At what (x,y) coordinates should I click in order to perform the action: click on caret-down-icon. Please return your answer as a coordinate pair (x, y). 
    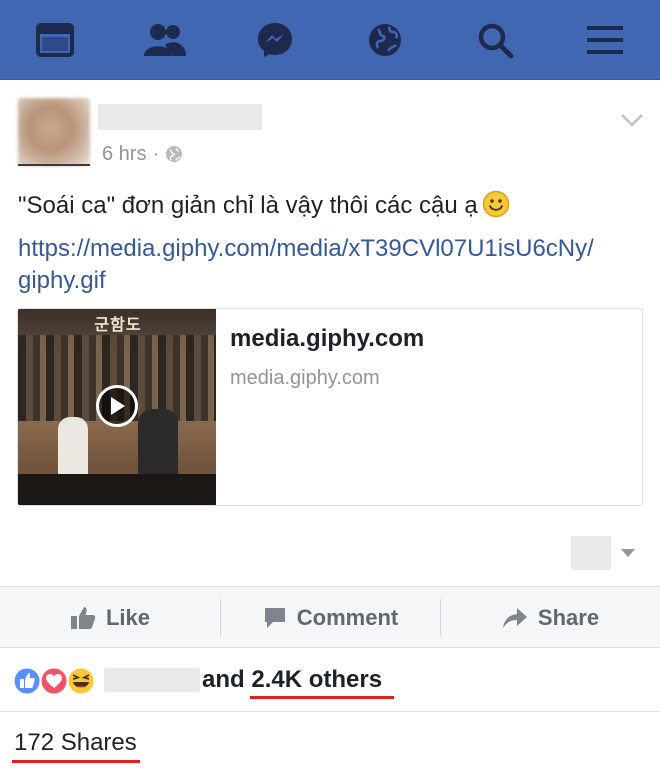
    Looking at the image, I should click on (628, 553).